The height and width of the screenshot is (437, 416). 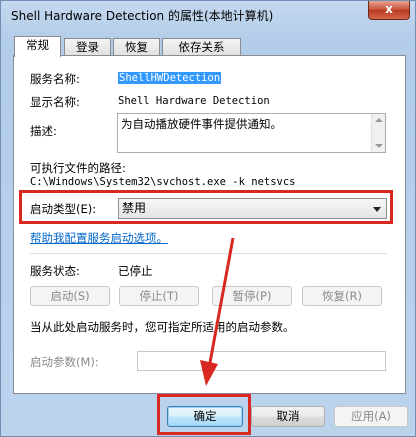 I want to click on pause-button: 暂停(P), so click(x=252, y=296).